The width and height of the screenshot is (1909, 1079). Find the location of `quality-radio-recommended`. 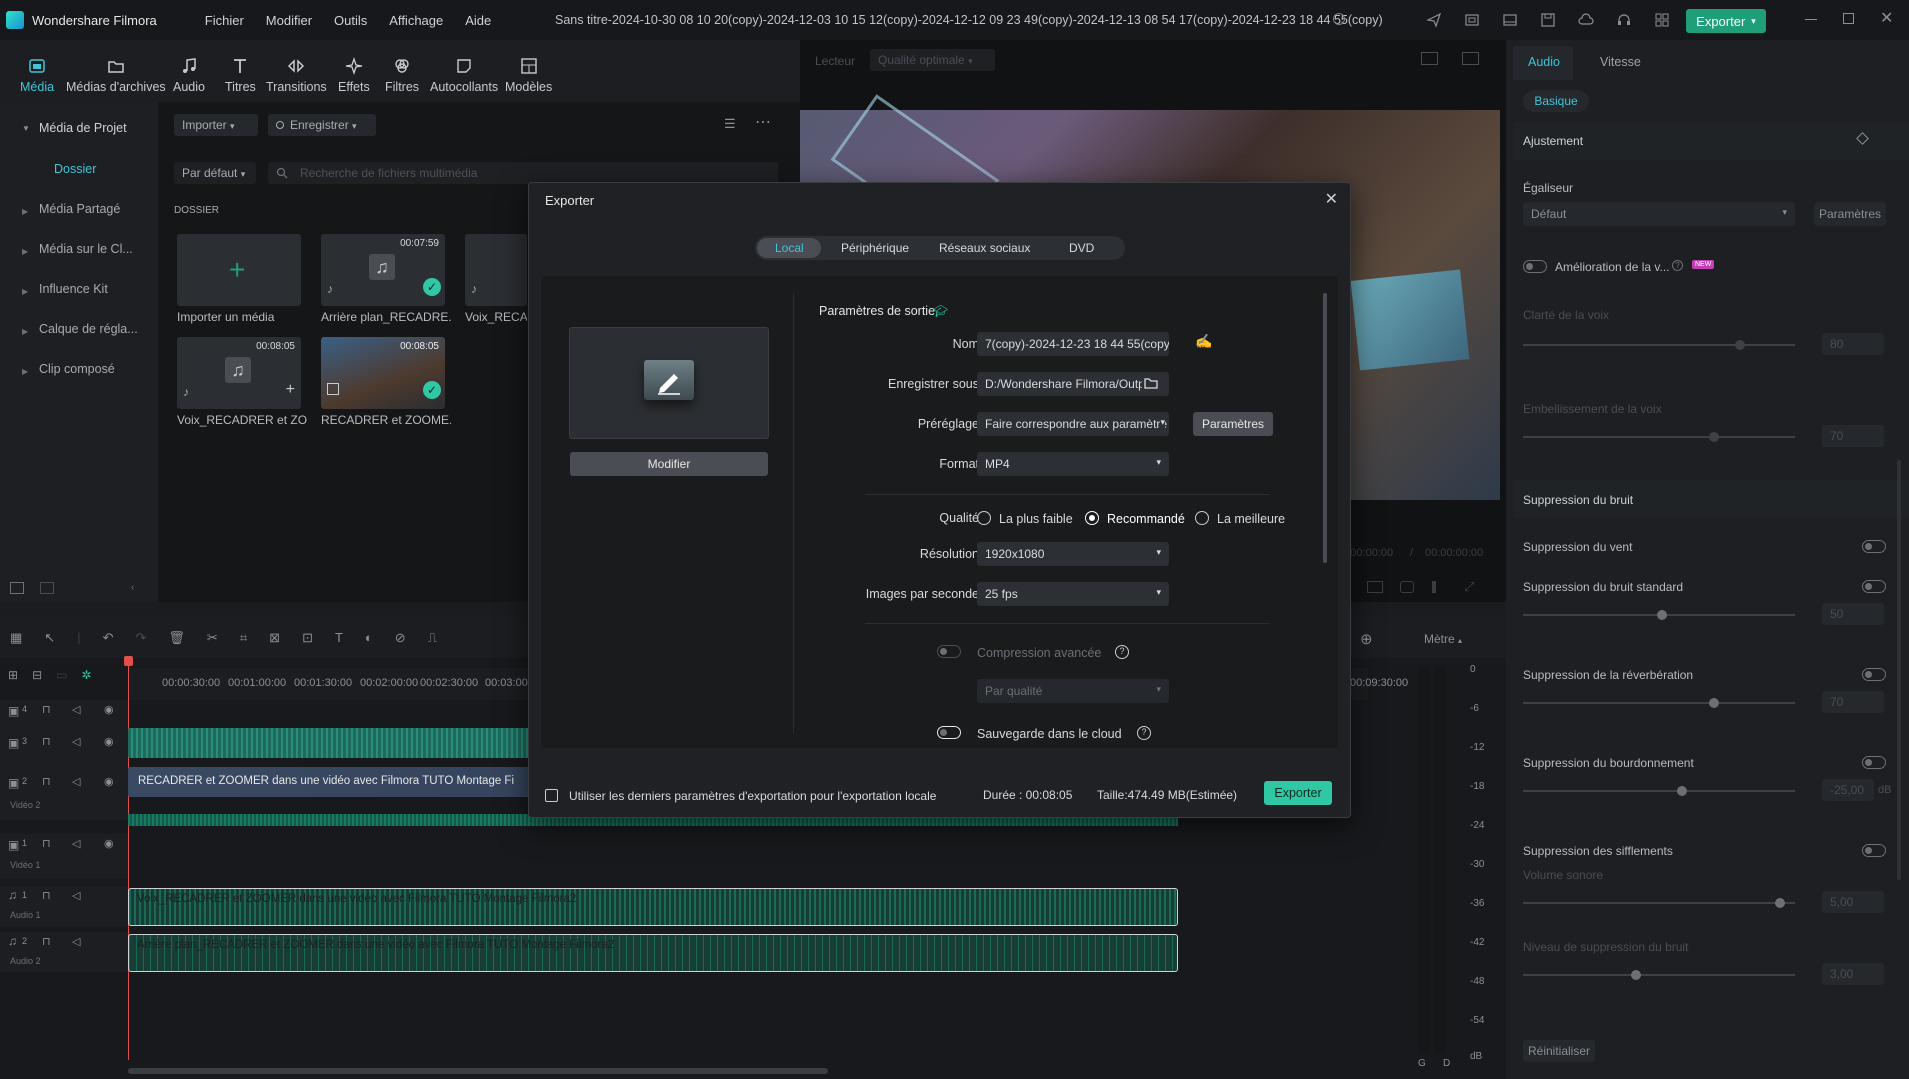

quality-radio-recommended is located at coordinates (1092, 518).